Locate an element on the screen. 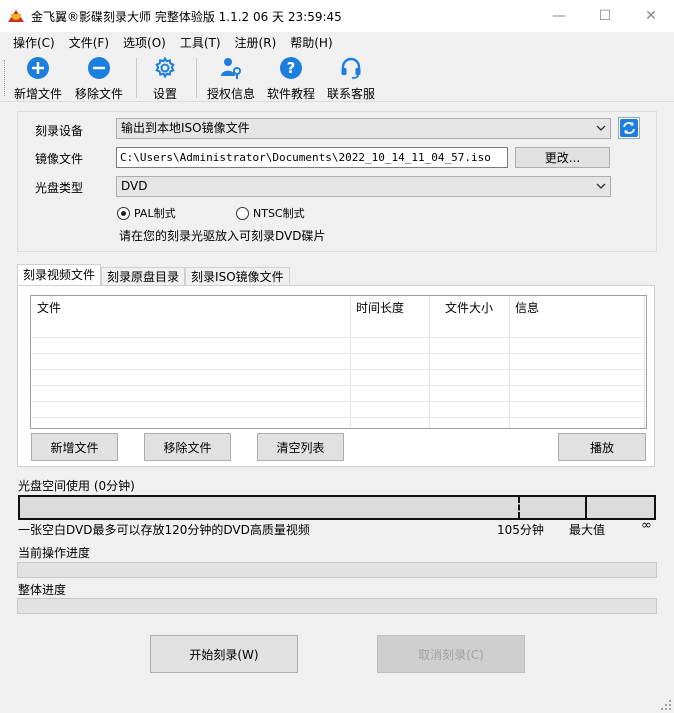 This screenshot has height=713, width=674. key-user-icon is located at coordinates (231, 68).